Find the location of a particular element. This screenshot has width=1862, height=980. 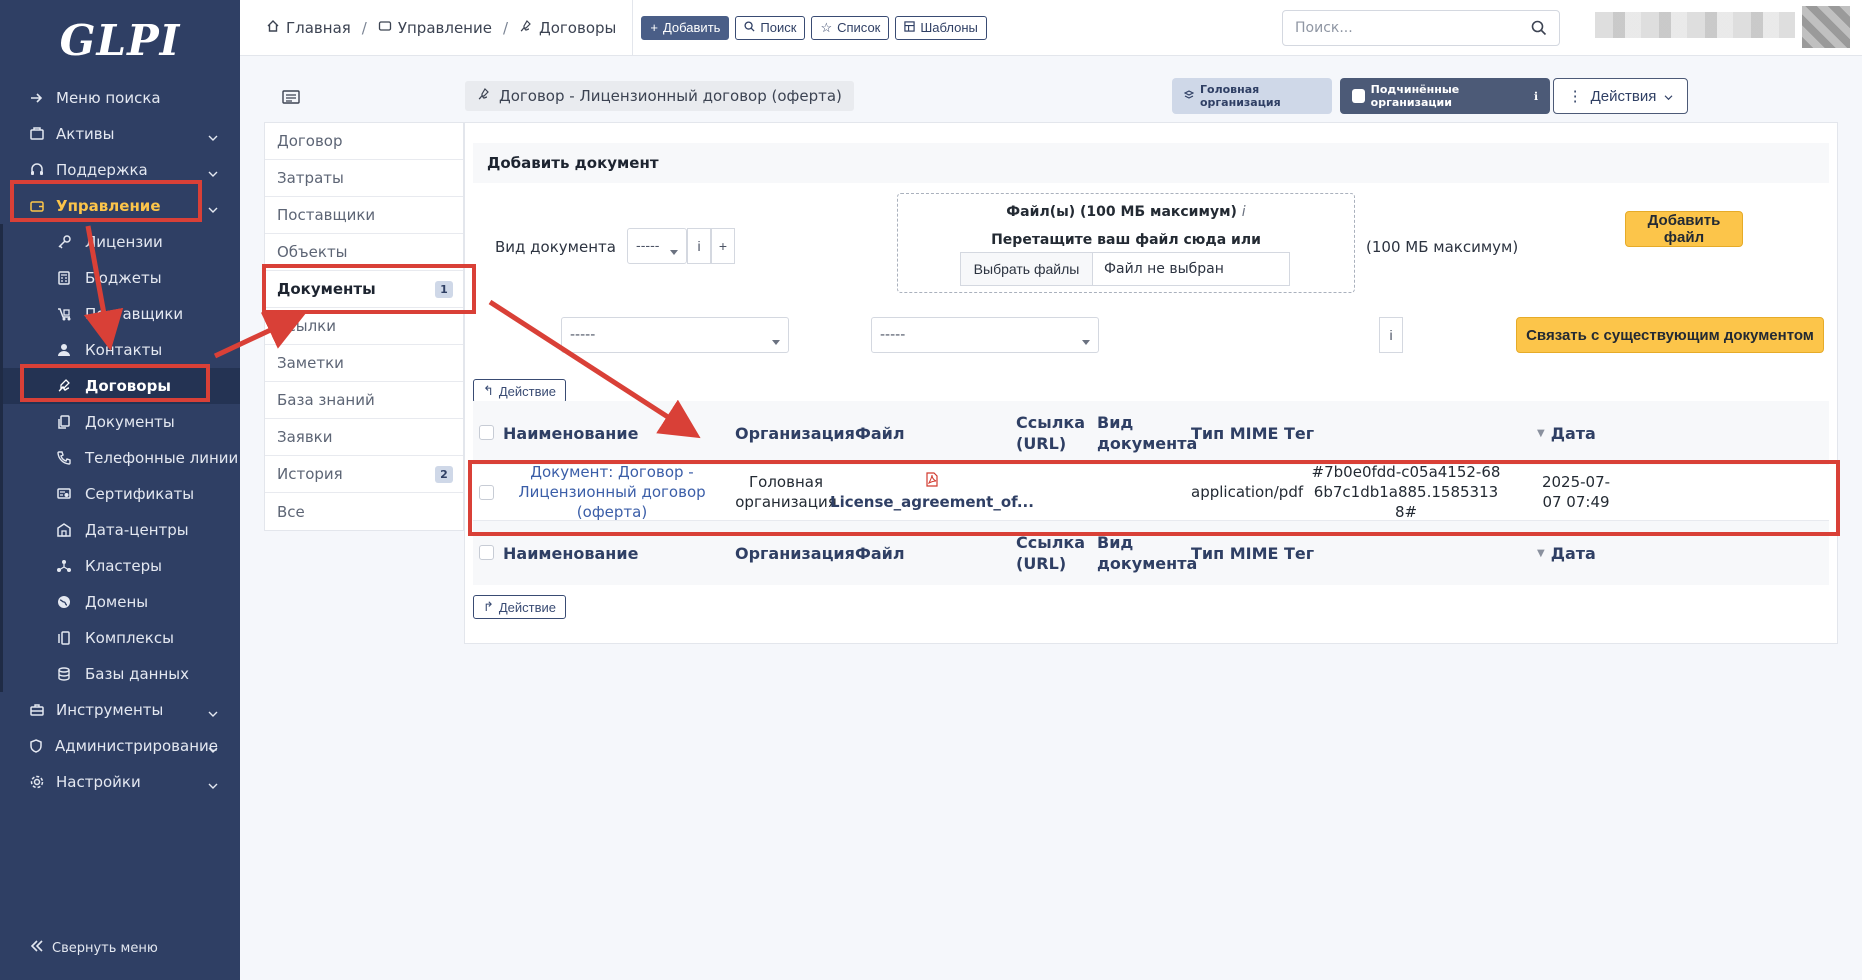

tab-label: Затраты is located at coordinates (310, 178).